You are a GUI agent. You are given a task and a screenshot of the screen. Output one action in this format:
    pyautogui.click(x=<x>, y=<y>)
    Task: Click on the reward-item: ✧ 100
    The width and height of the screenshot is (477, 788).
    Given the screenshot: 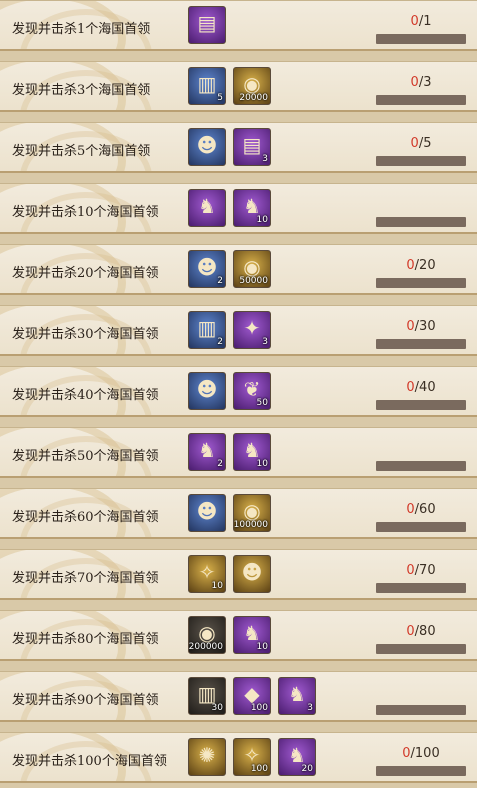 What is the action you would take?
    pyautogui.click(x=252, y=757)
    